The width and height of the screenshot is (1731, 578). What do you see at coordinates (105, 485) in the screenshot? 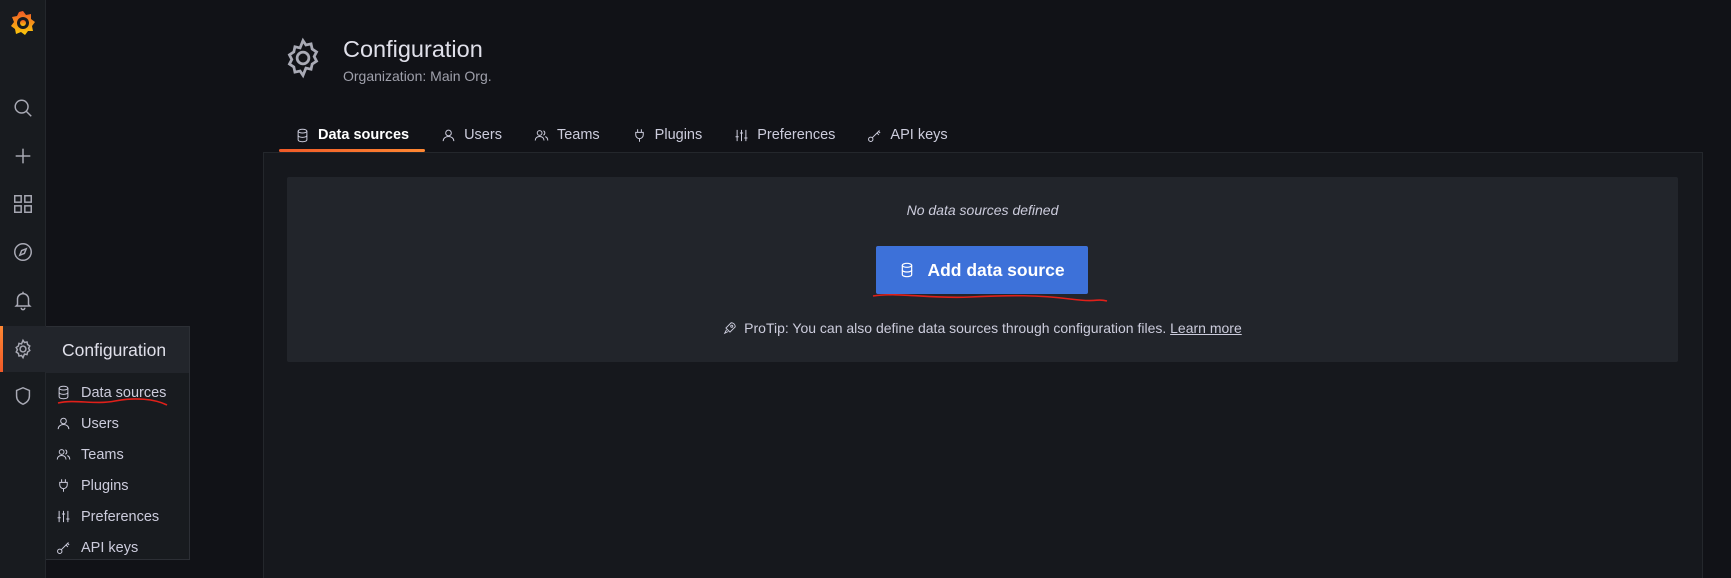
I see `flyout-item-label: Plugins` at bounding box center [105, 485].